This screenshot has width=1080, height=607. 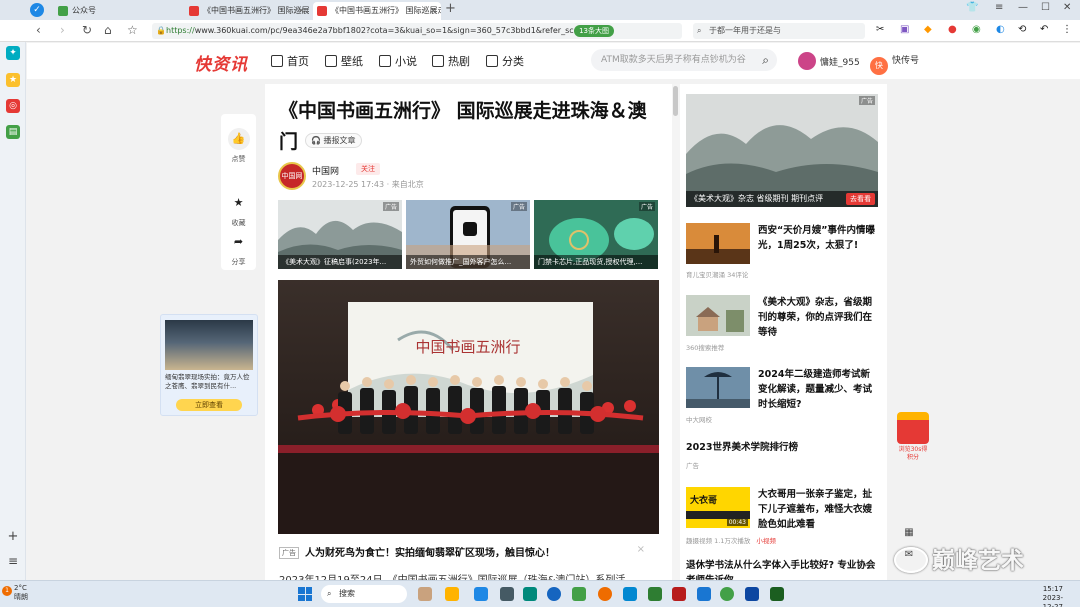 I want to click on system-clock: 15:17 2023-12-27, so click(x=1048, y=596).